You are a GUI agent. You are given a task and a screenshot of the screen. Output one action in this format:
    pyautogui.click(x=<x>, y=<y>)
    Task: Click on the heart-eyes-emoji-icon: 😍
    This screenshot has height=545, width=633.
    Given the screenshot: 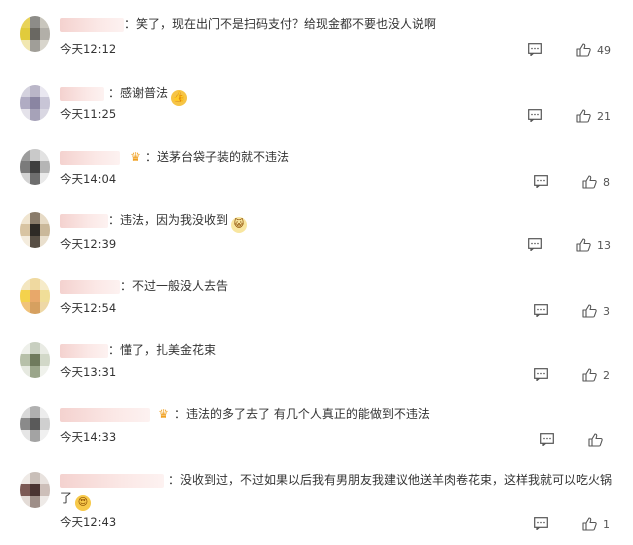 What is the action you would take?
    pyautogui.click(x=83, y=503)
    